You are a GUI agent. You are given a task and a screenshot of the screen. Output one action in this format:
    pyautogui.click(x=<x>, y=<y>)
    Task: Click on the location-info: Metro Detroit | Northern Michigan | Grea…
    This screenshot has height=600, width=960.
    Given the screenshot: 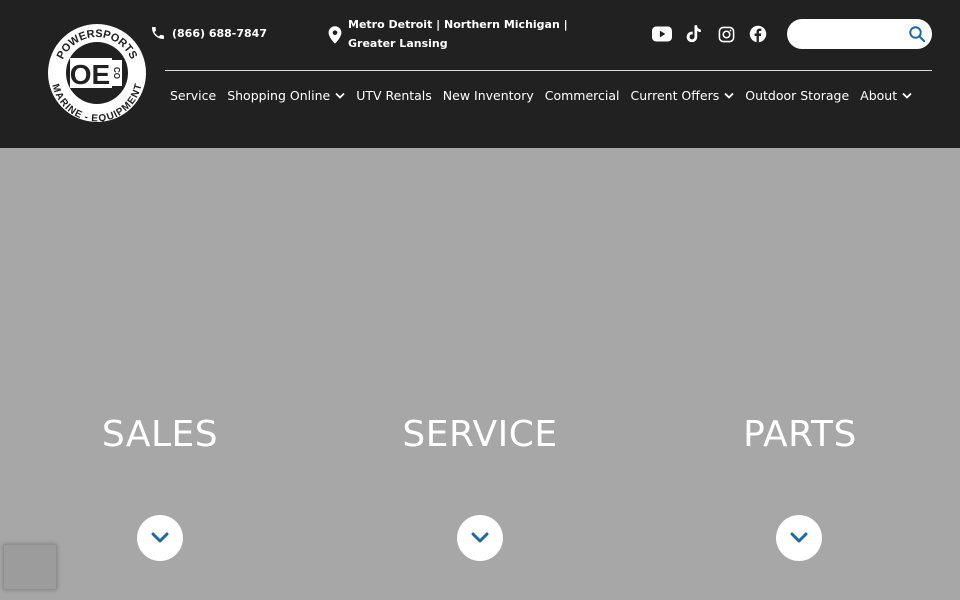 What is the action you would take?
    pyautogui.click(x=458, y=34)
    